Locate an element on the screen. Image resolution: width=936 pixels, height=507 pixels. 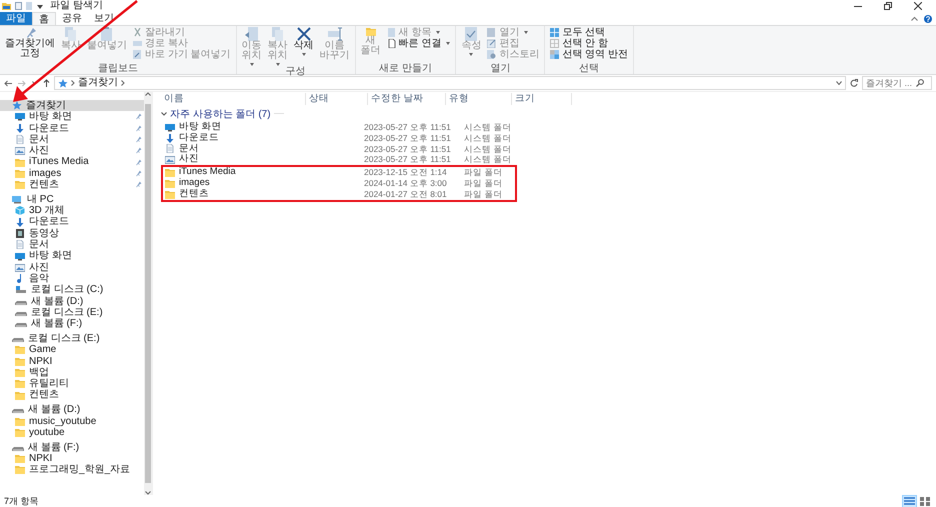
column-header: 이름 is located at coordinates (233, 99).